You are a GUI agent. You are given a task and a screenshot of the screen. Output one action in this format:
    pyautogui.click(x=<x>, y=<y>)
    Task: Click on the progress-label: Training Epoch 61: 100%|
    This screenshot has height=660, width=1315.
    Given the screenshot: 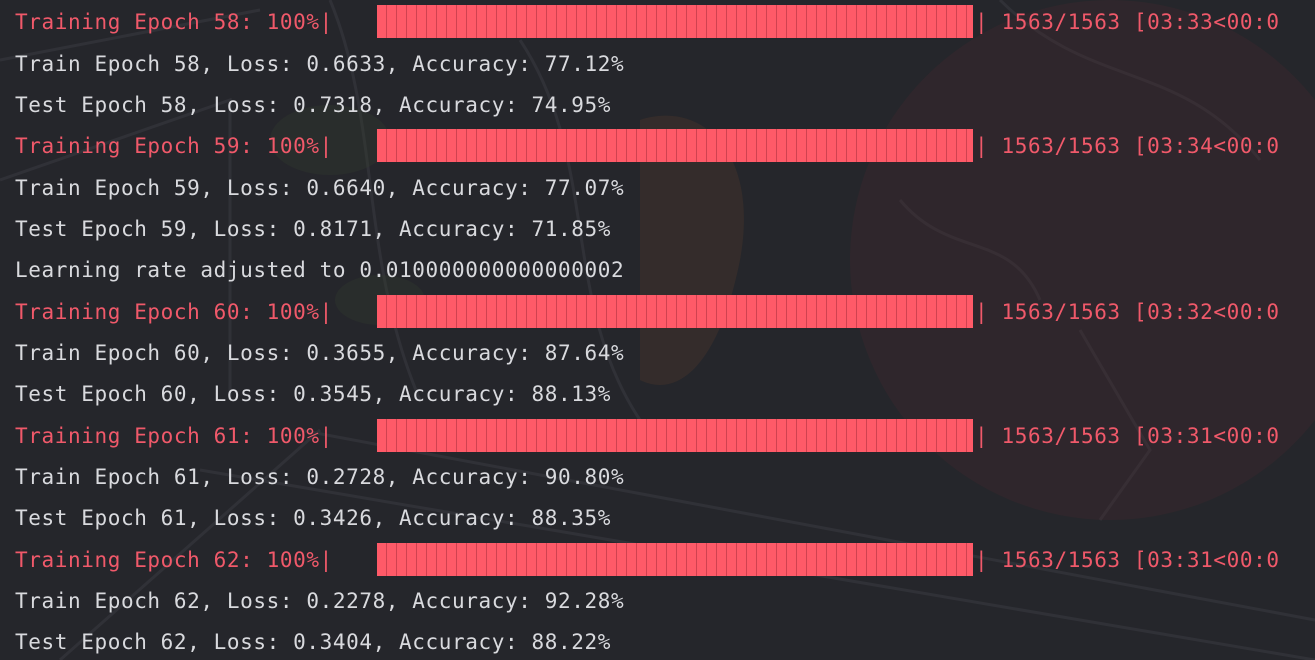 What is the action you would take?
    pyautogui.click(x=174, y=436)
    